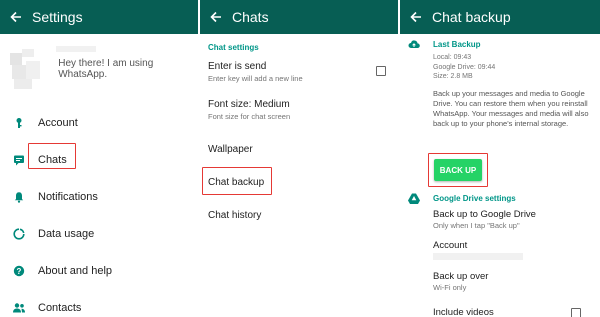 The width and height of the screenshot is (600, 317). I want to click on google-drive-icon, so click(414, 198).